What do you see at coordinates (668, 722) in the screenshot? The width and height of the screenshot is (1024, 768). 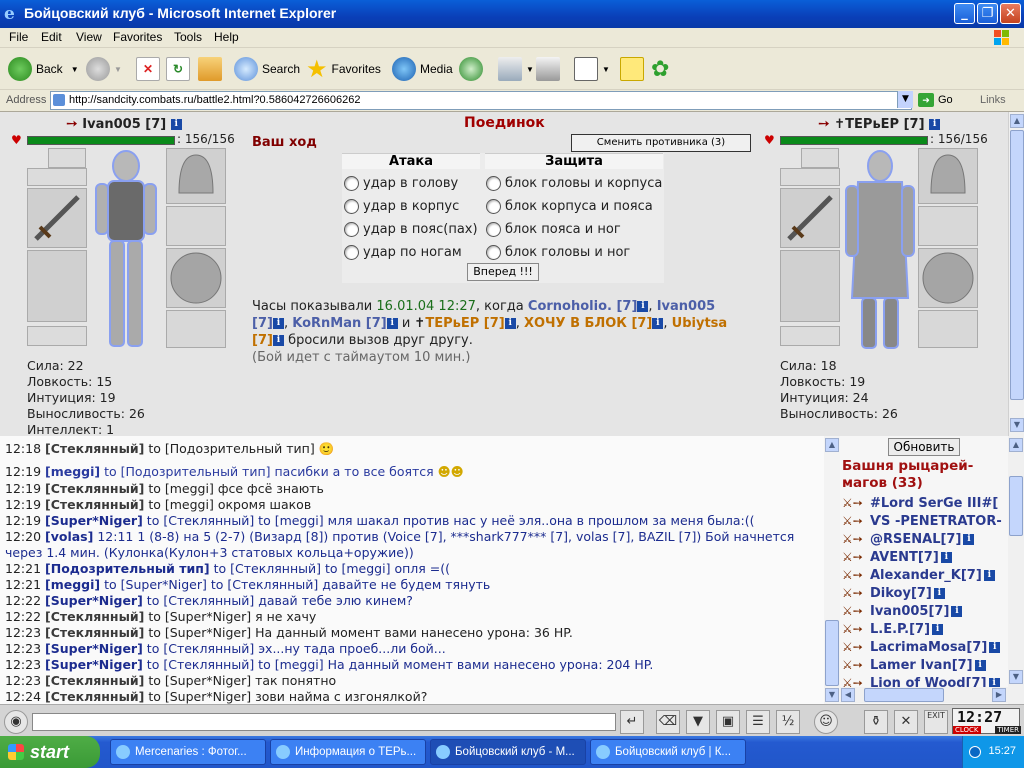 I see `eraser-icon: ⌫` at bounding box center [668, 722].